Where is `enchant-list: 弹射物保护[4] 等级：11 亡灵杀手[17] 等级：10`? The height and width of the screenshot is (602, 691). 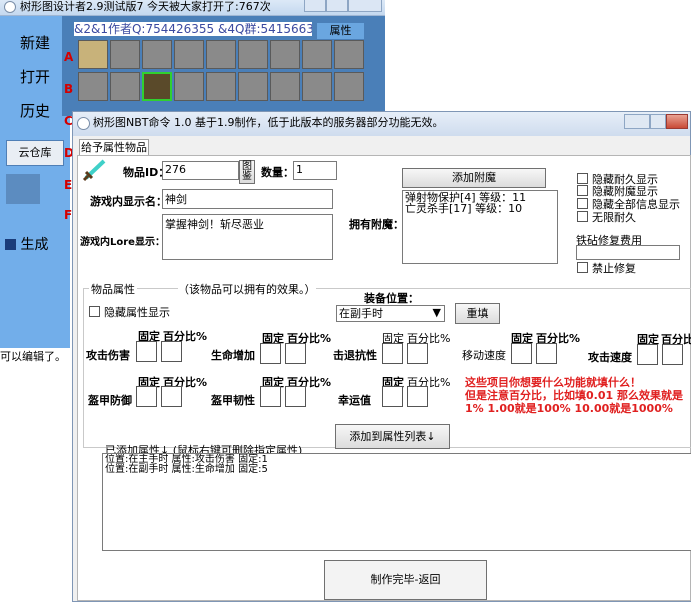 enchant-list: 弹射物保护[4] 等级：11 亡灵杀手[17] 等级：10 is located at coordinates (480, 227).